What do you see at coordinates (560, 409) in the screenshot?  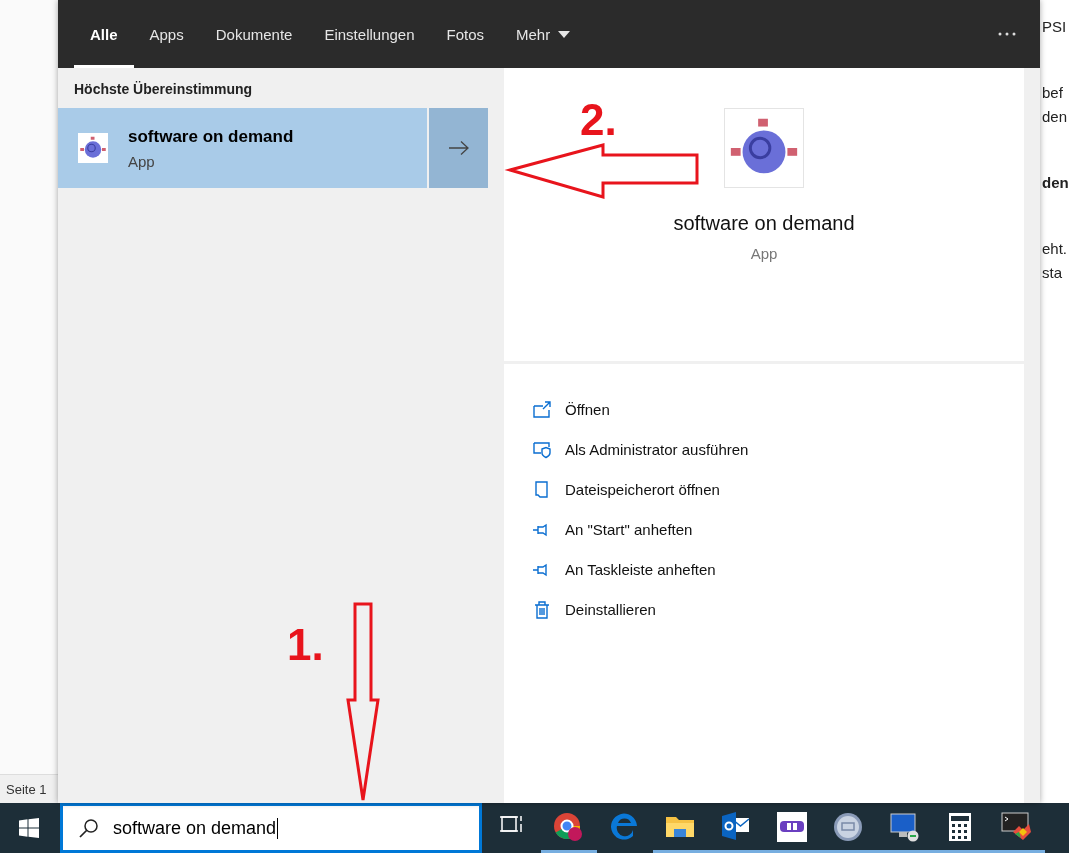 I see `action-item: Öffnen` at bounding box center [560, 409].